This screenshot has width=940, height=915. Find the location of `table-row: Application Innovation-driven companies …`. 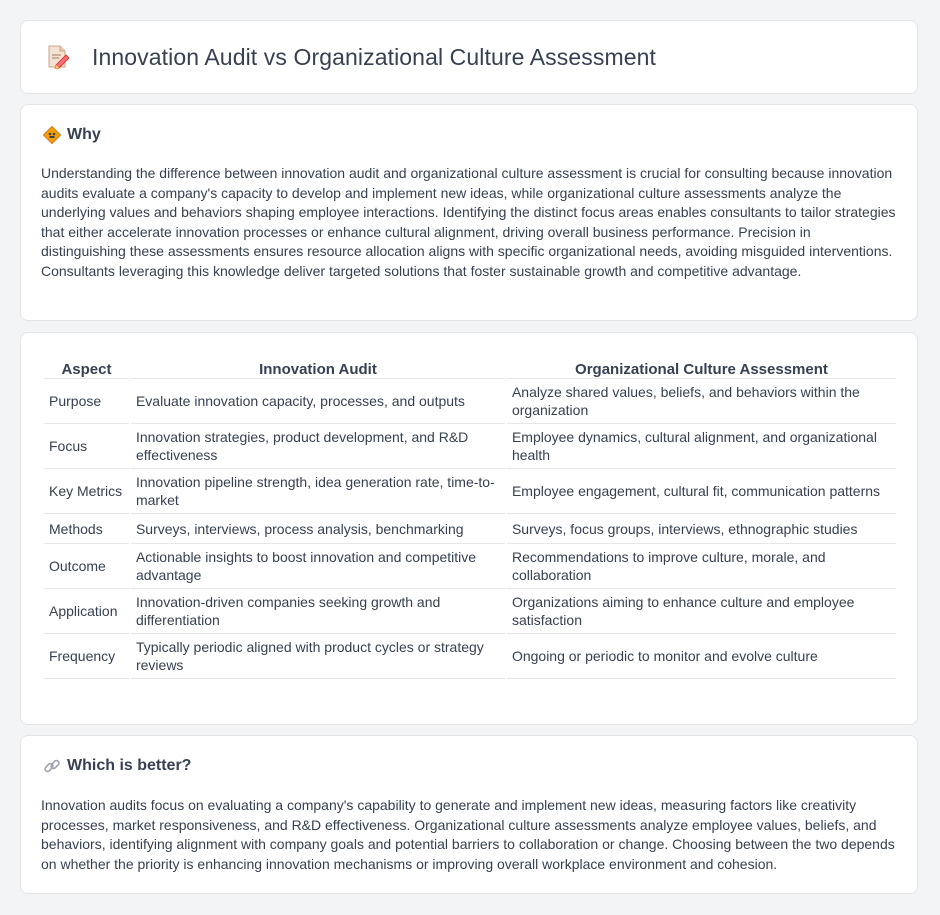

table-row: Application Innovation-driven companies … is located at coordinates (470, 611).